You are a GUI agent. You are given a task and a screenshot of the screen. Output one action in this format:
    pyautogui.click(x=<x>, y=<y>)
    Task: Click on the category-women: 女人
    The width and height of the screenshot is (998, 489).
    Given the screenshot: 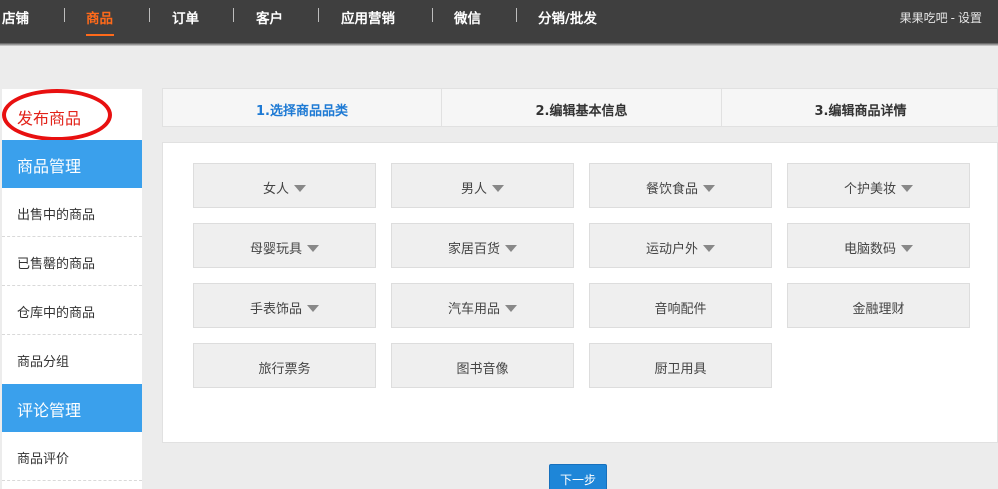 What is the action you would take?
    pyautogui.click(x=284, y=185)
    